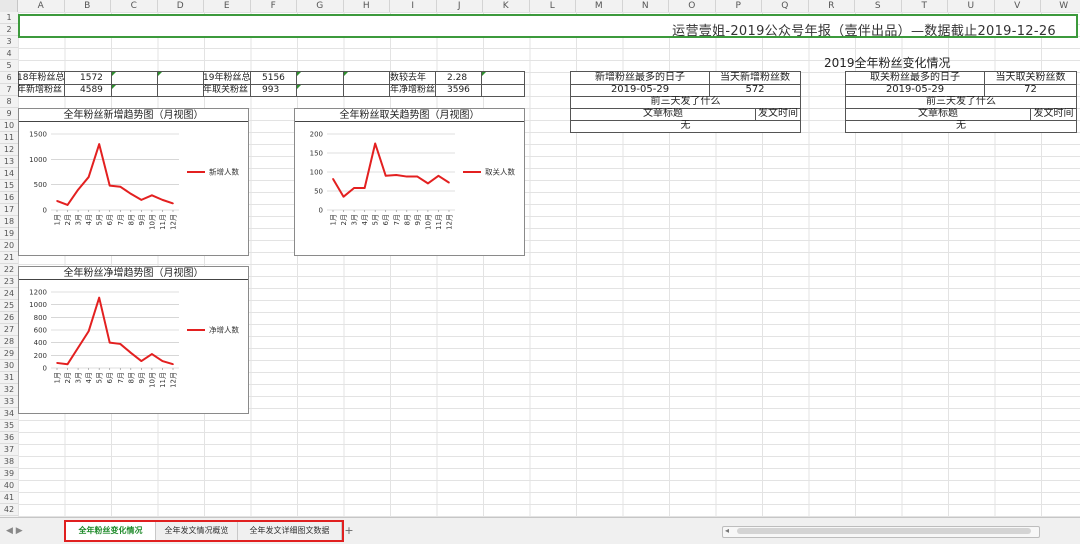 This screenshot has width=1080, height=544. I want to click on column-header: S, so click(878, 6).